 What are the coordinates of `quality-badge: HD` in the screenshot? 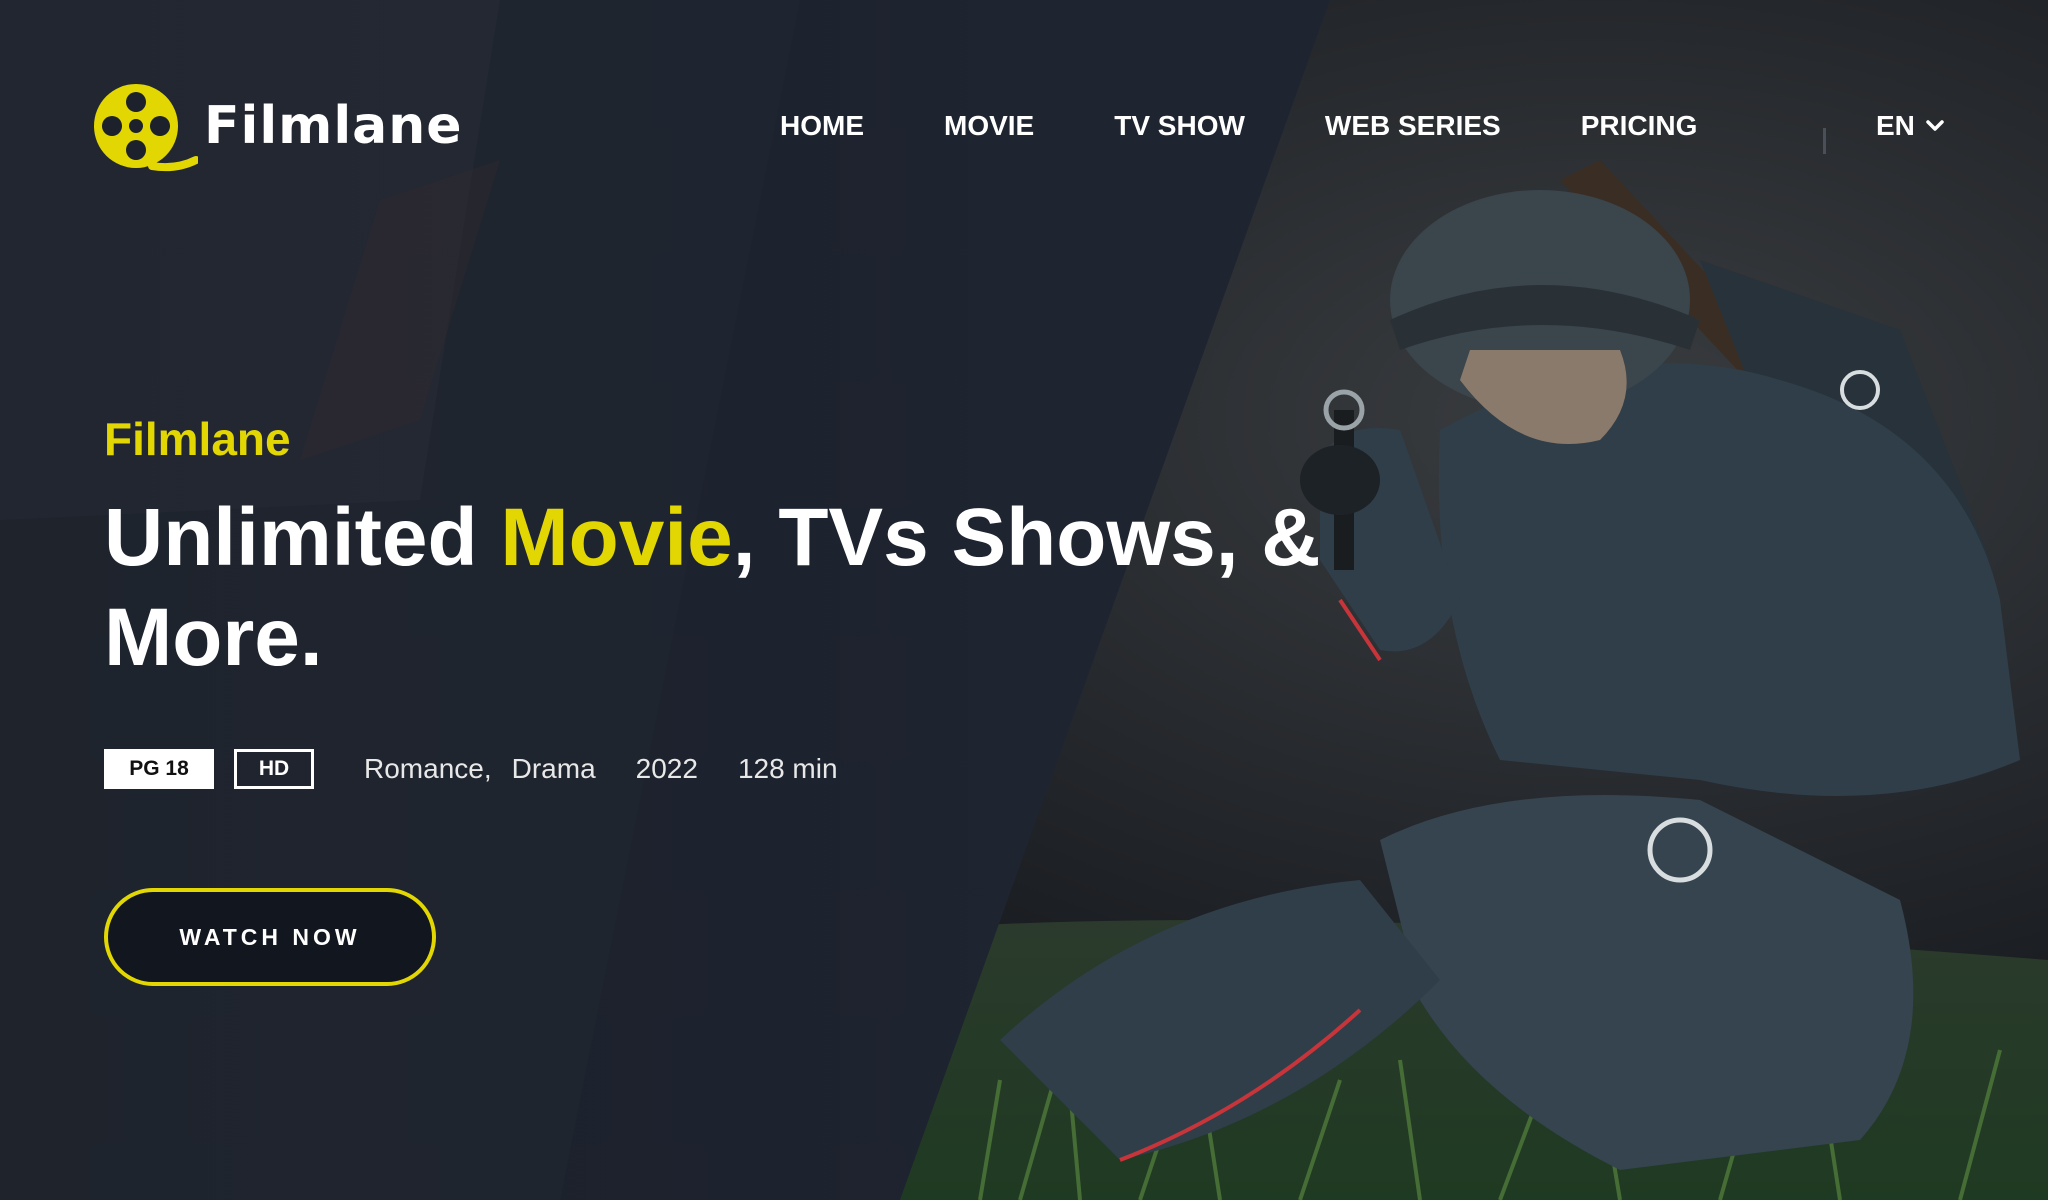 It's located at (274, 769).